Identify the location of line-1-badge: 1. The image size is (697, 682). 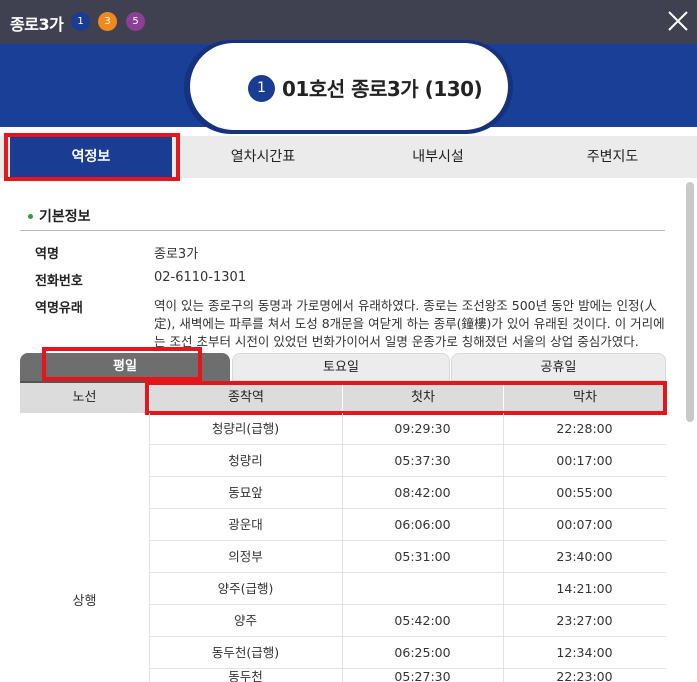
(80, 21).